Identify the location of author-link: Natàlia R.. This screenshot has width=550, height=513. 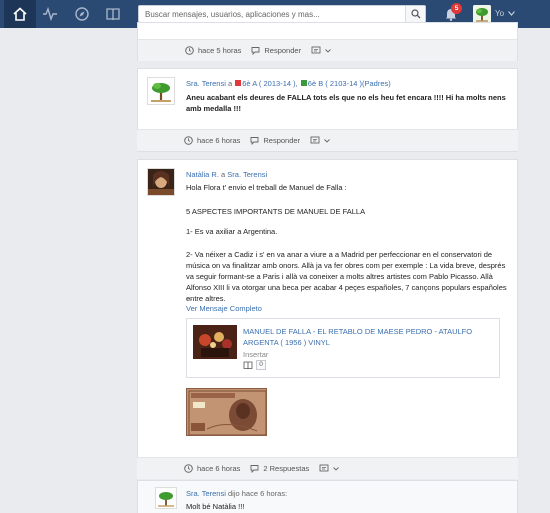
(202, 174).